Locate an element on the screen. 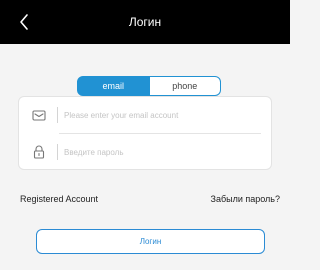  lock-icon is located at coordinates (39, 152).